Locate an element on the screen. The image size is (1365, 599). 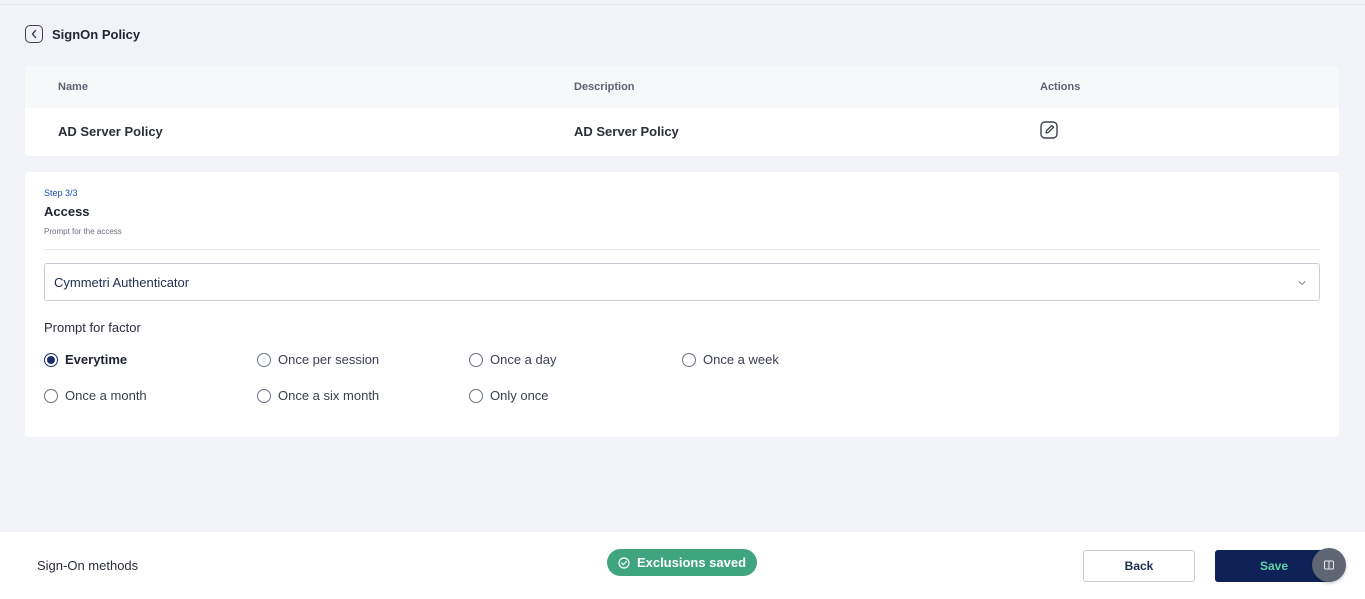
back-arrow-button is located at coordinates (34, 34).